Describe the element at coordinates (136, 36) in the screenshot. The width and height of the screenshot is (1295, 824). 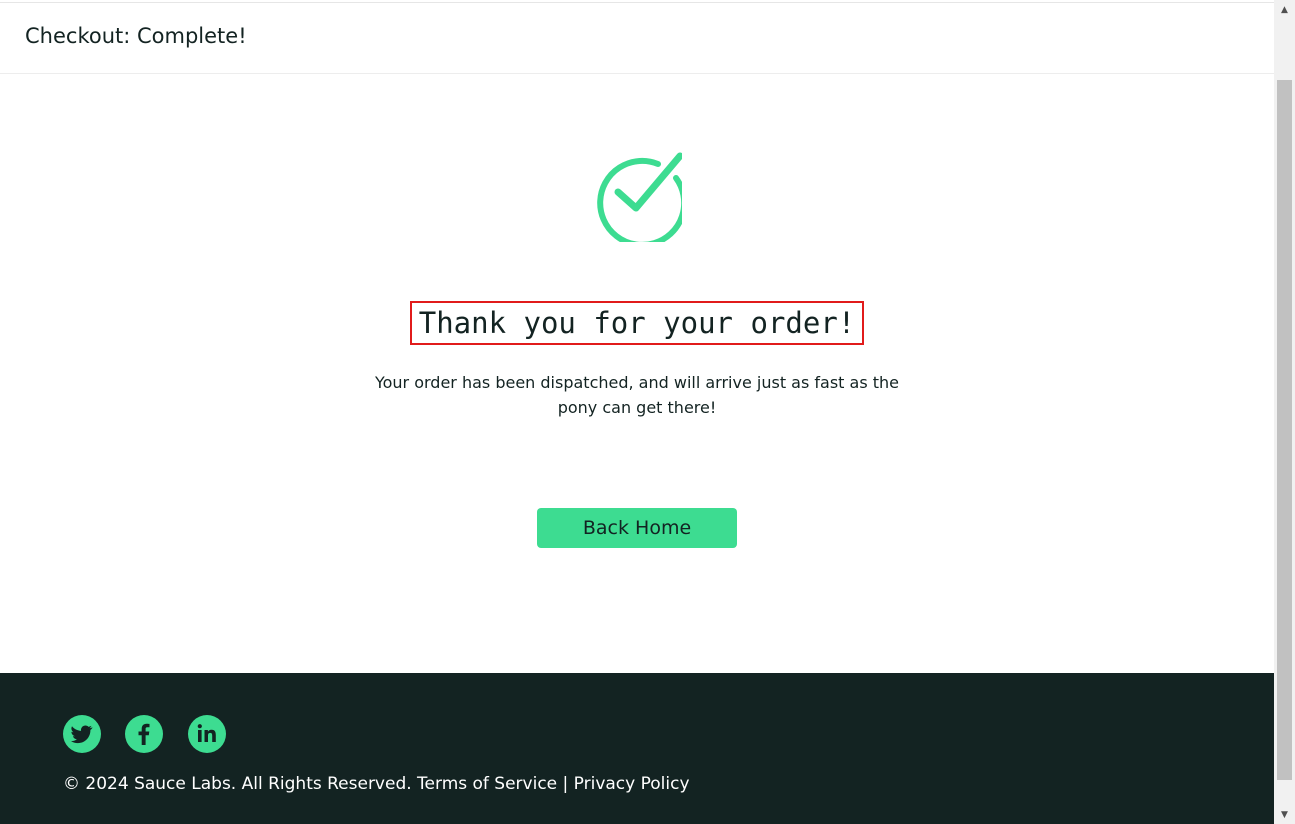
I see `page-title: Checkout: Complete!` at that location.